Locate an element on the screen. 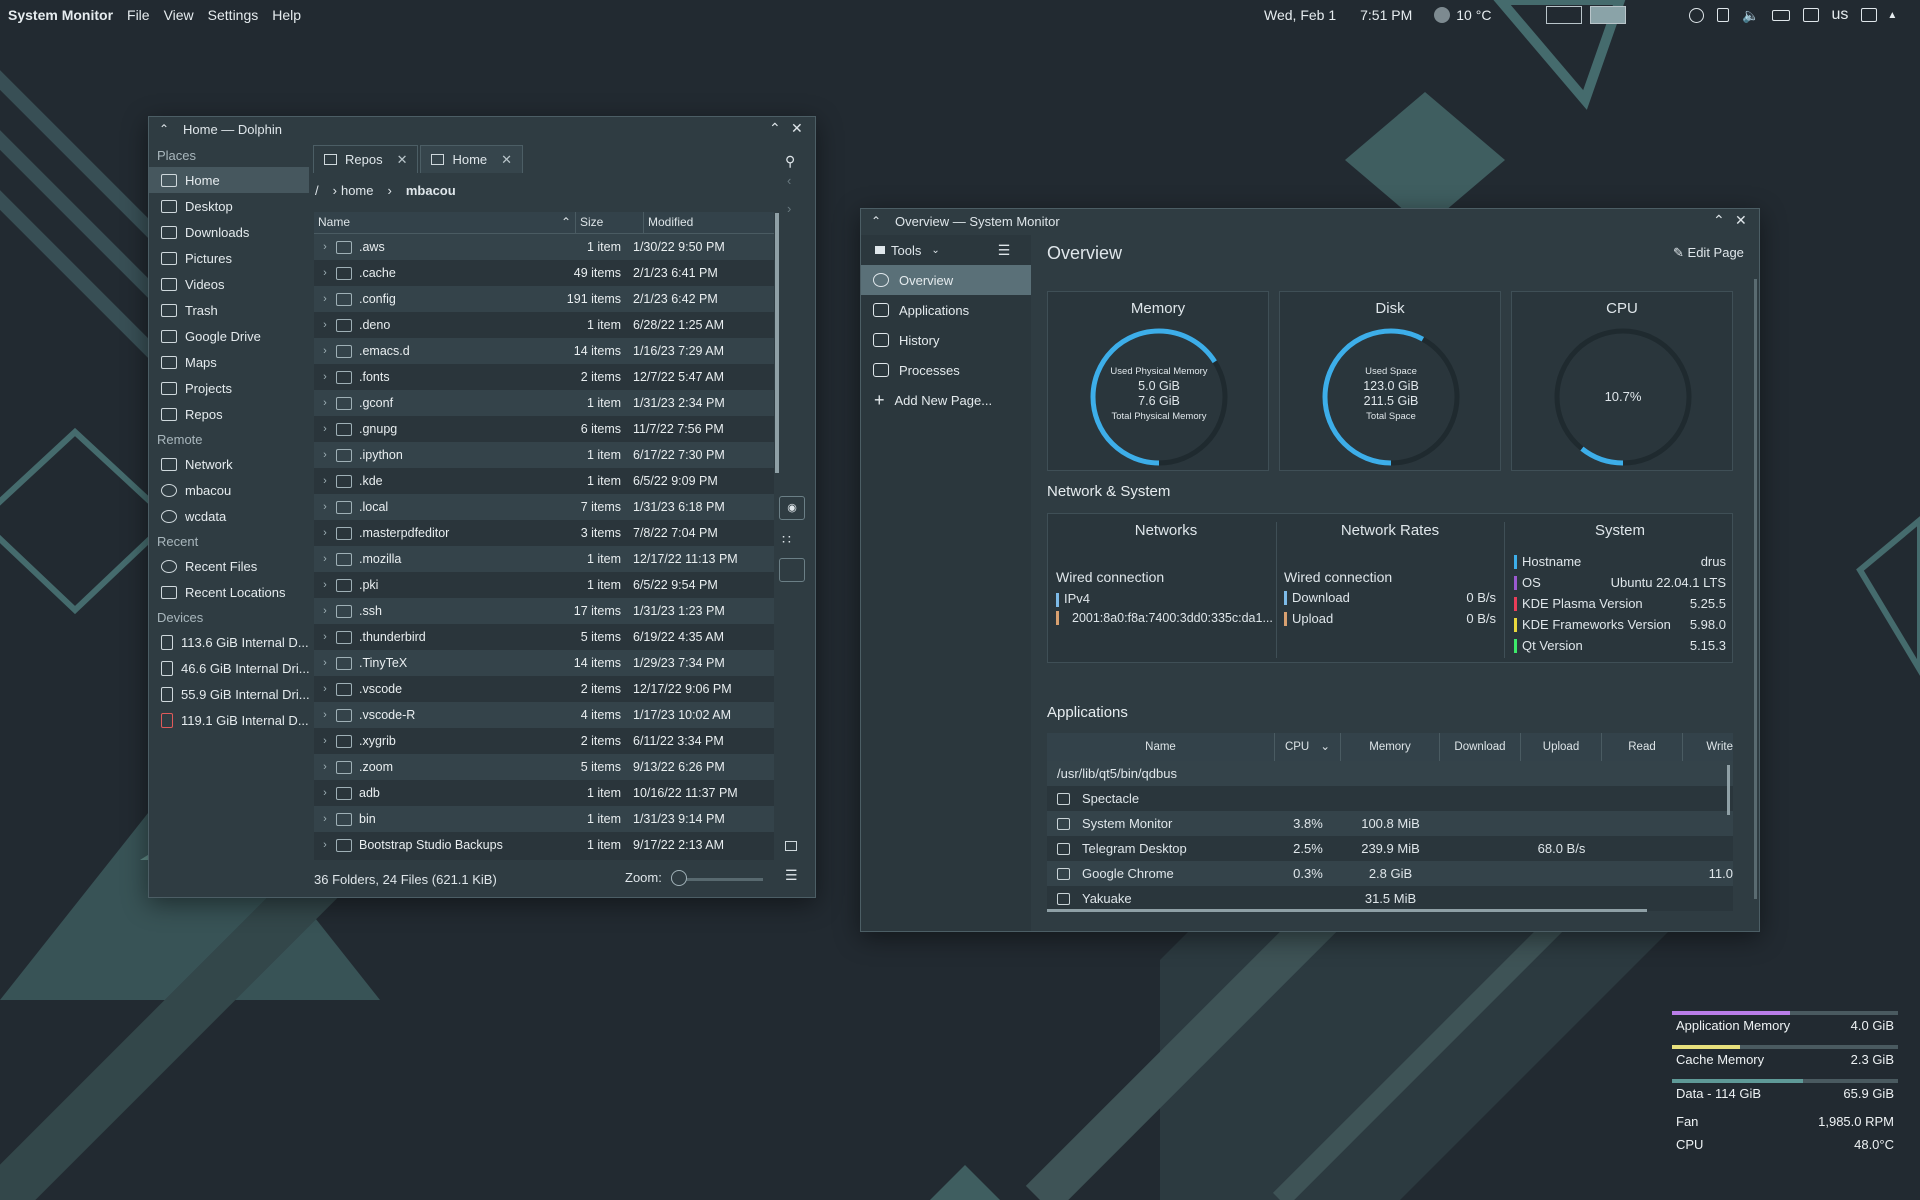 The width and height of the screenshot is (1920, 1200). file-row: › .emacs.d 14 items 1/16/23 7:29 AM is located at coordinates (544, 351).